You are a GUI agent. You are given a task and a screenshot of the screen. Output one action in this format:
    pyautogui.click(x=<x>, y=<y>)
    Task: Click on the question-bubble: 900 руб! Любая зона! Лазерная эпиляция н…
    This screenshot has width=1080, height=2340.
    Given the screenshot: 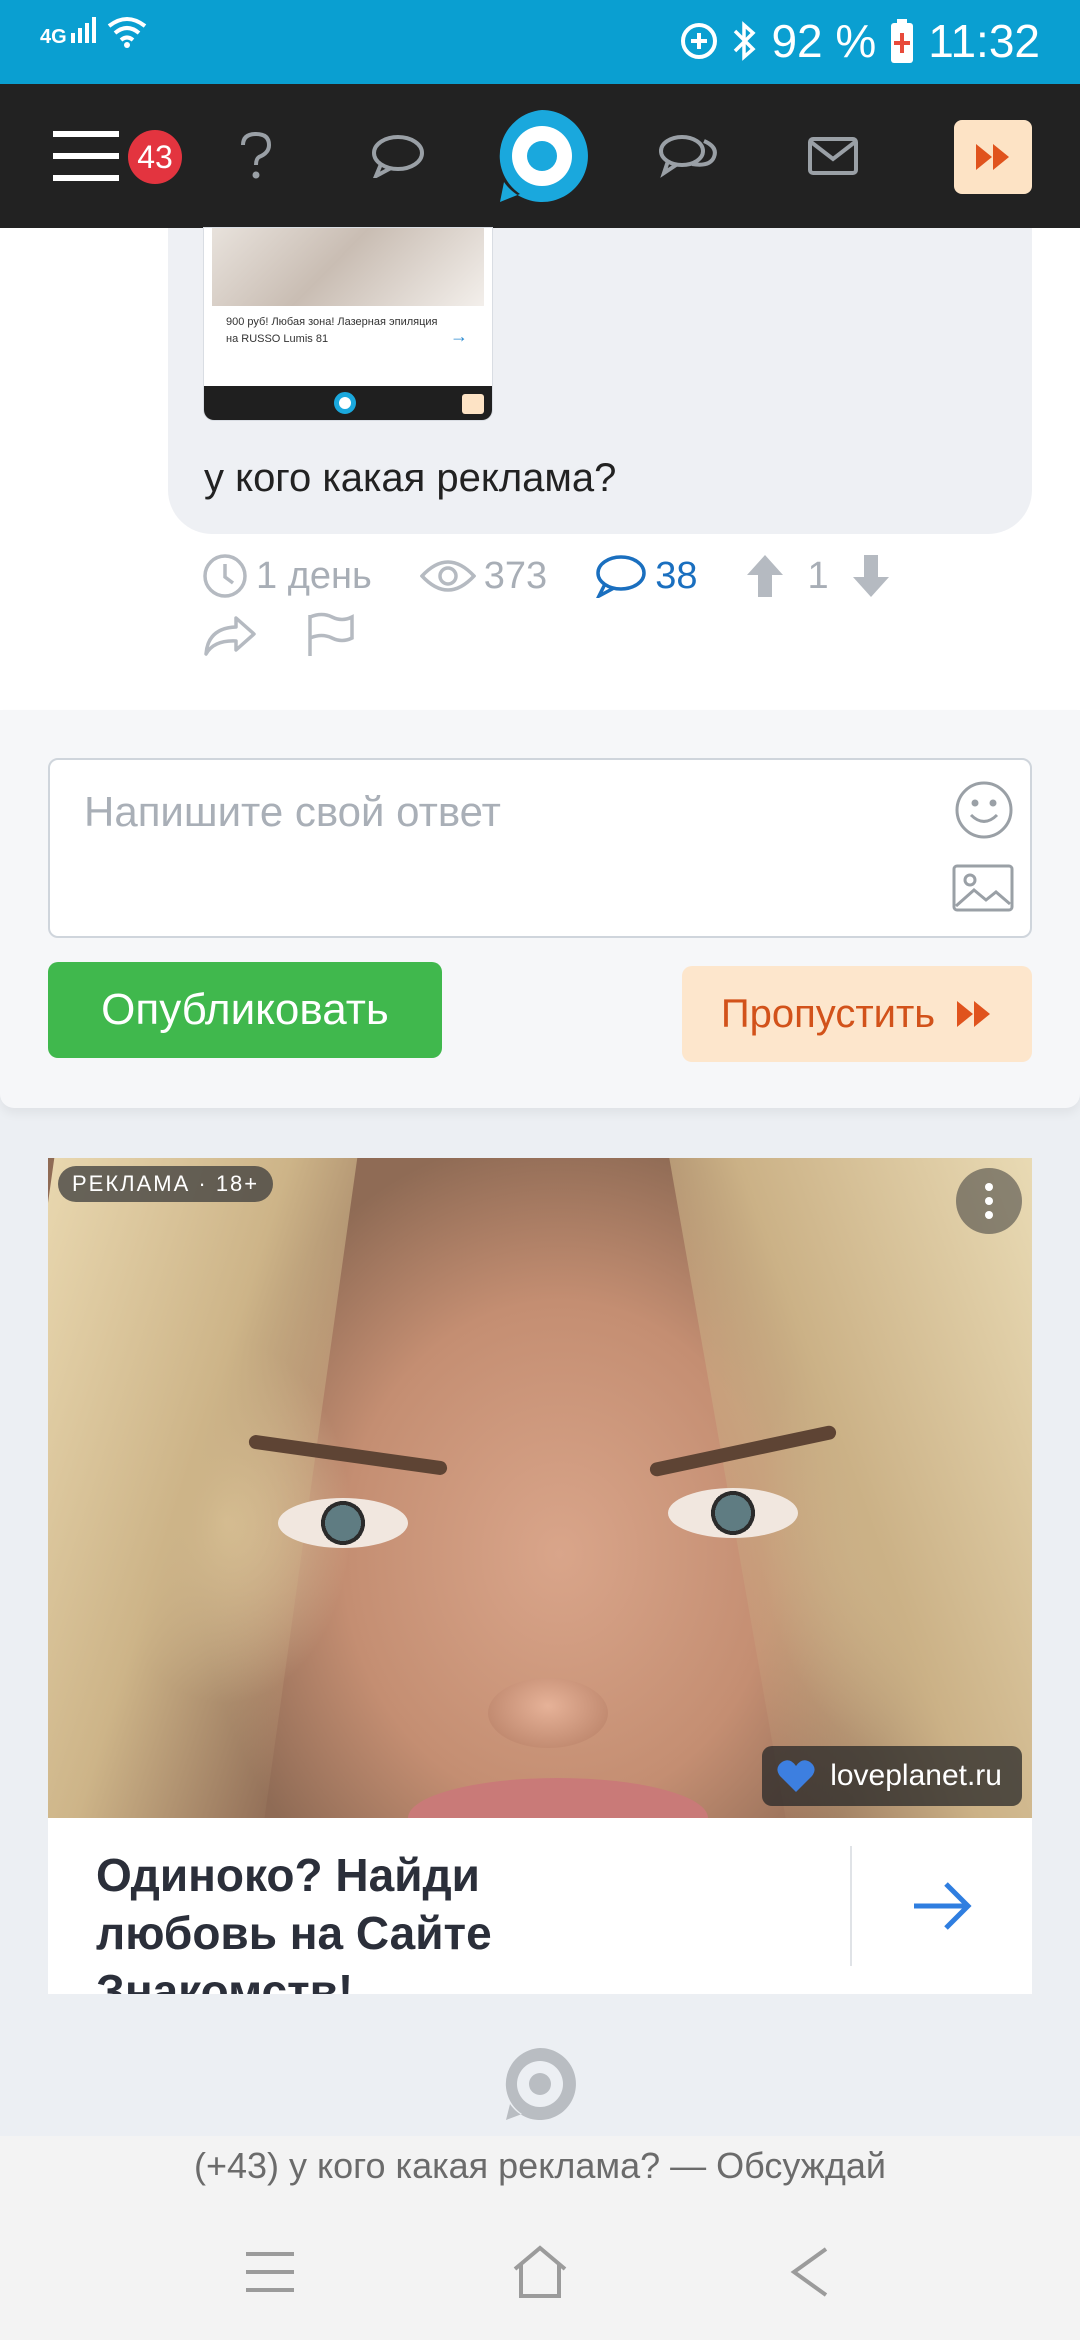 What is the action you would take?
    pyautogui.click(x=600, y=381)
    